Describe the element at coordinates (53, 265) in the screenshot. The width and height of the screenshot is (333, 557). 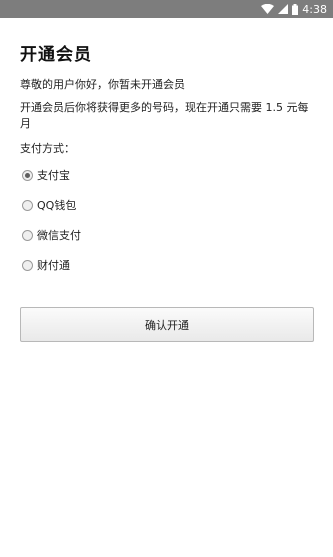
I see `payment-option-label: 财付通` at that location.